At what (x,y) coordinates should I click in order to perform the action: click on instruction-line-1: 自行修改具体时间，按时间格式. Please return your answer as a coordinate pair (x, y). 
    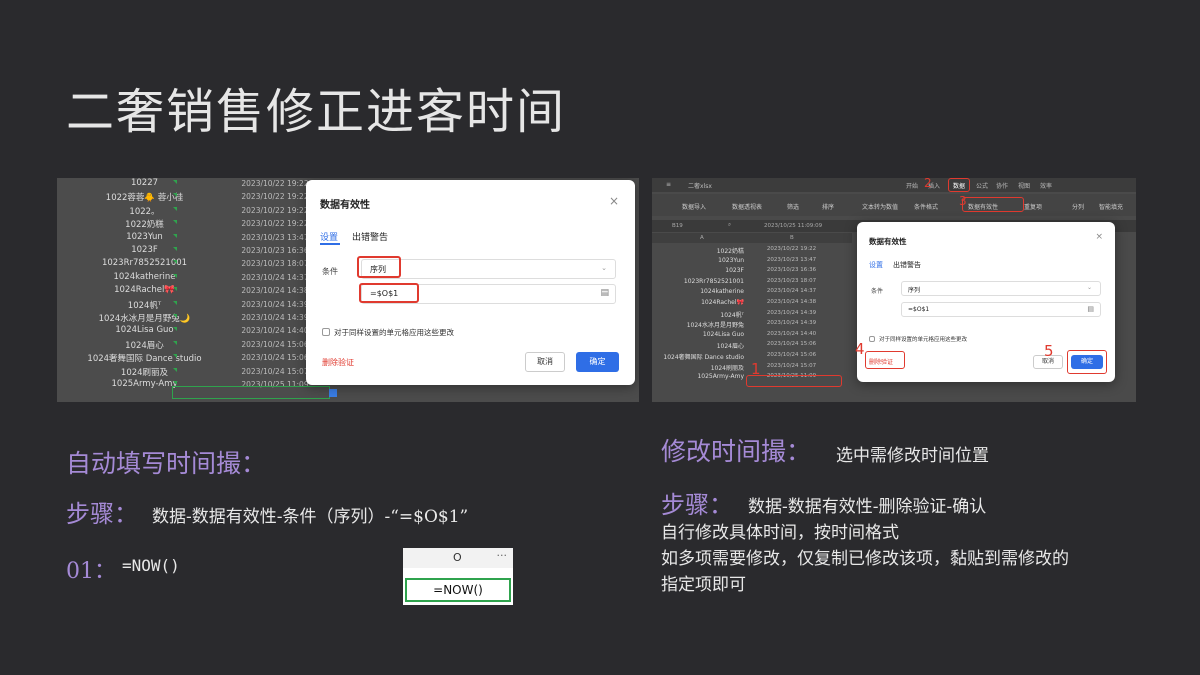
    Looking at the image, I should click on (780, 533).